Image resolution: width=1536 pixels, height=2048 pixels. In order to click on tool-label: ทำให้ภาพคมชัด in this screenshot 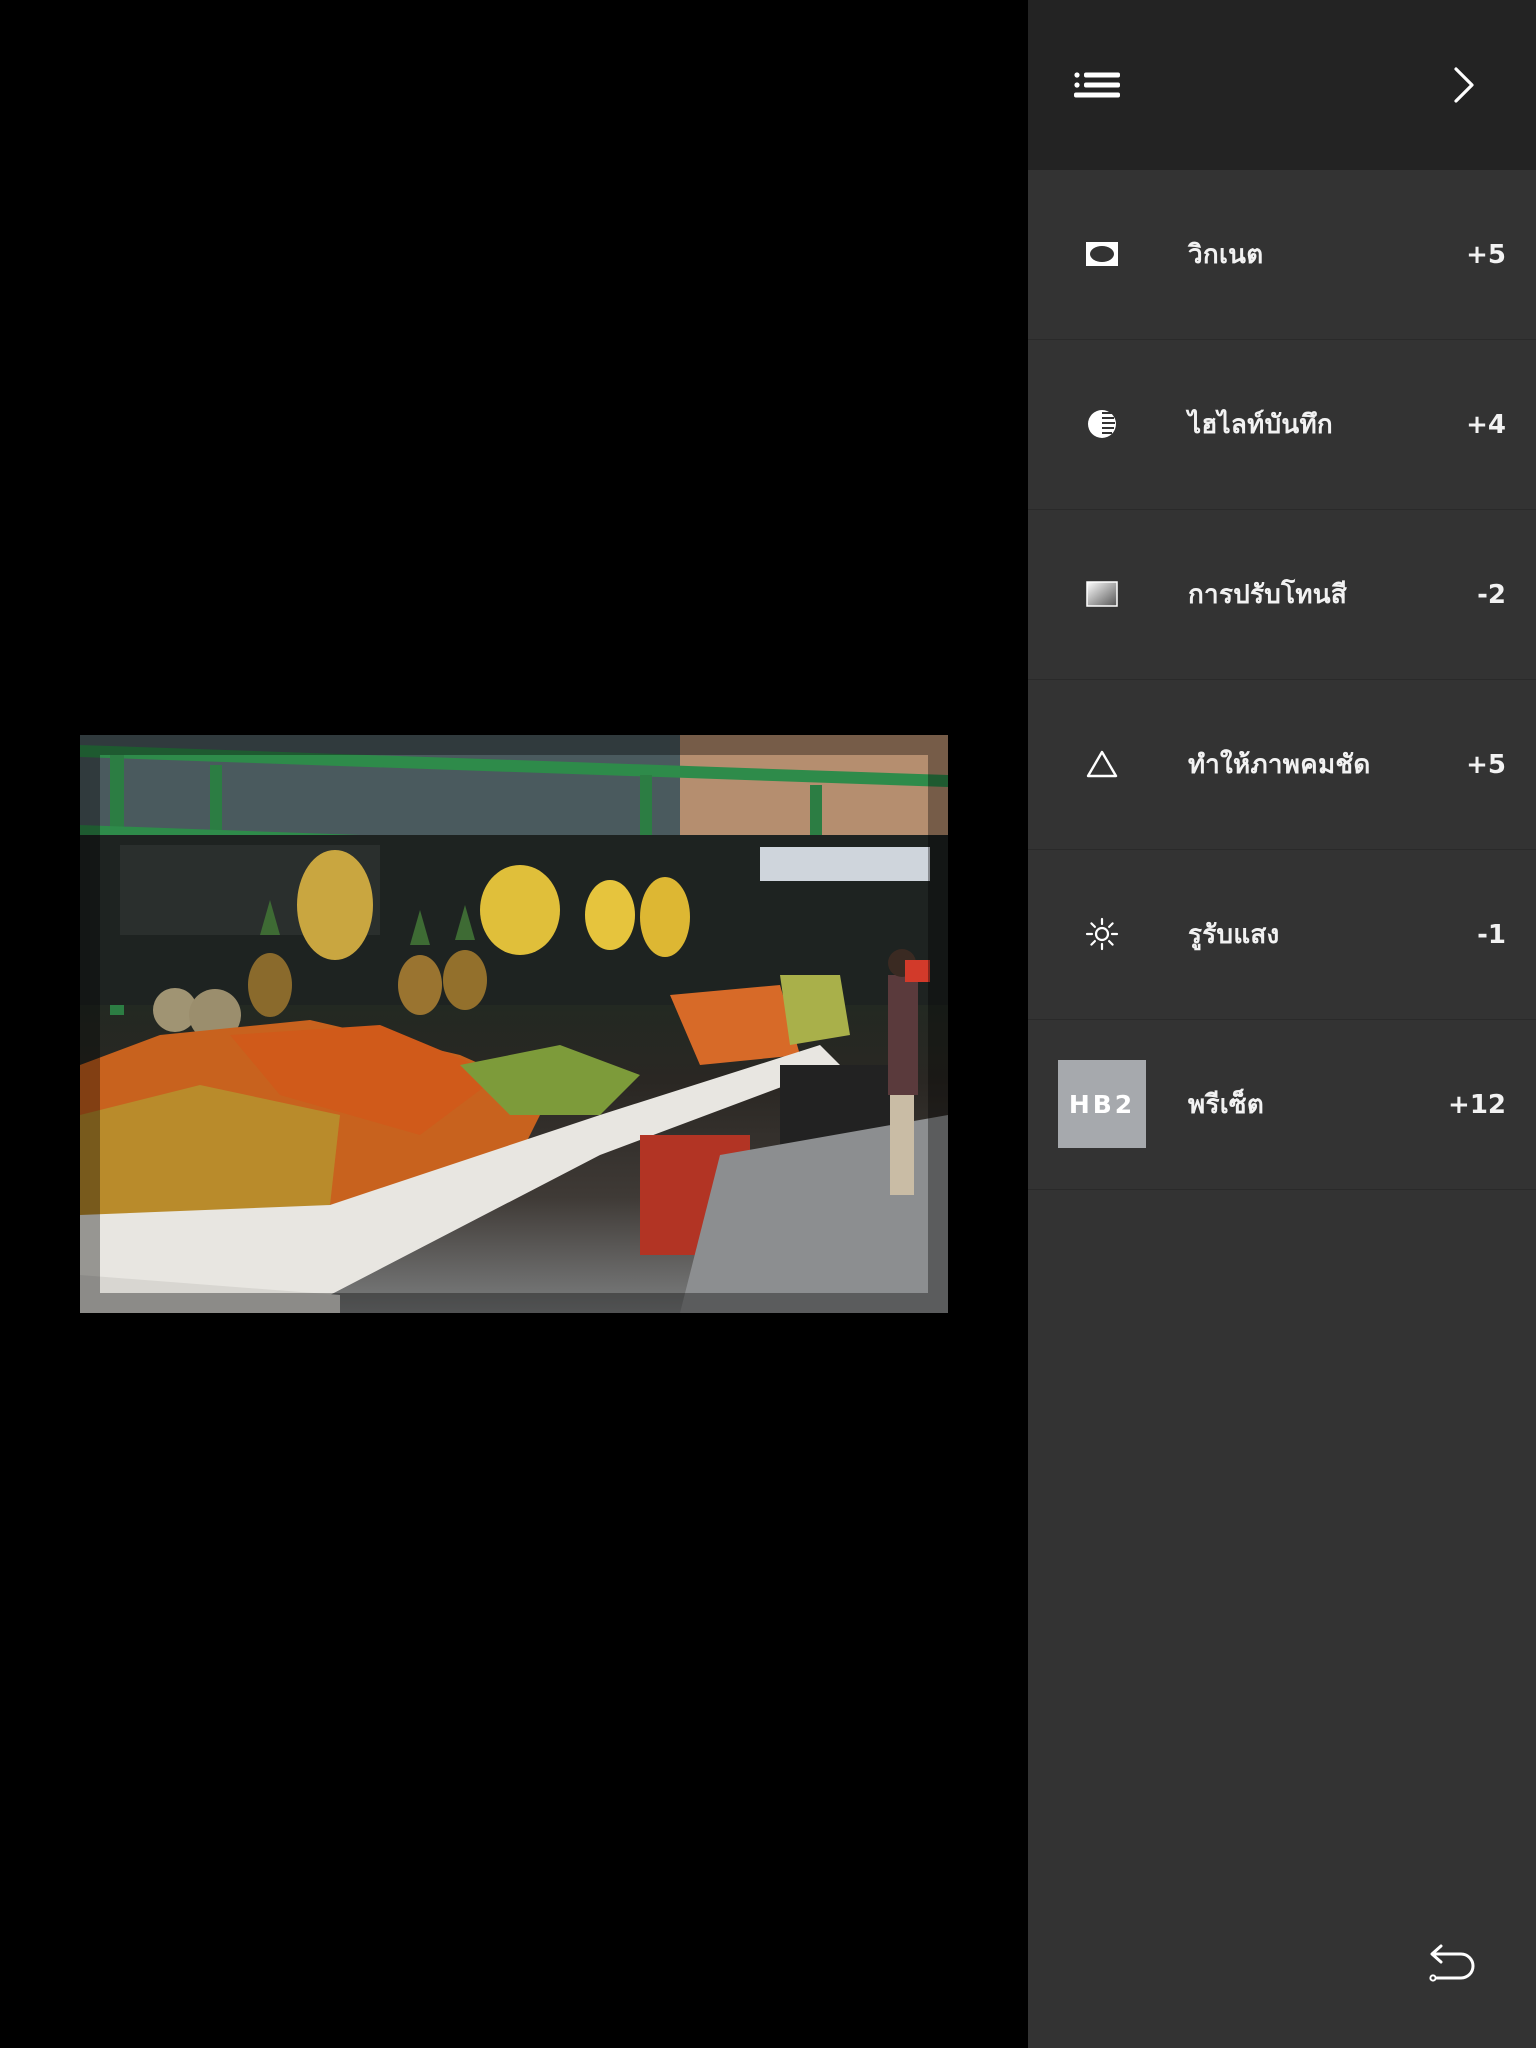, I will do `click(1279, 765)`.